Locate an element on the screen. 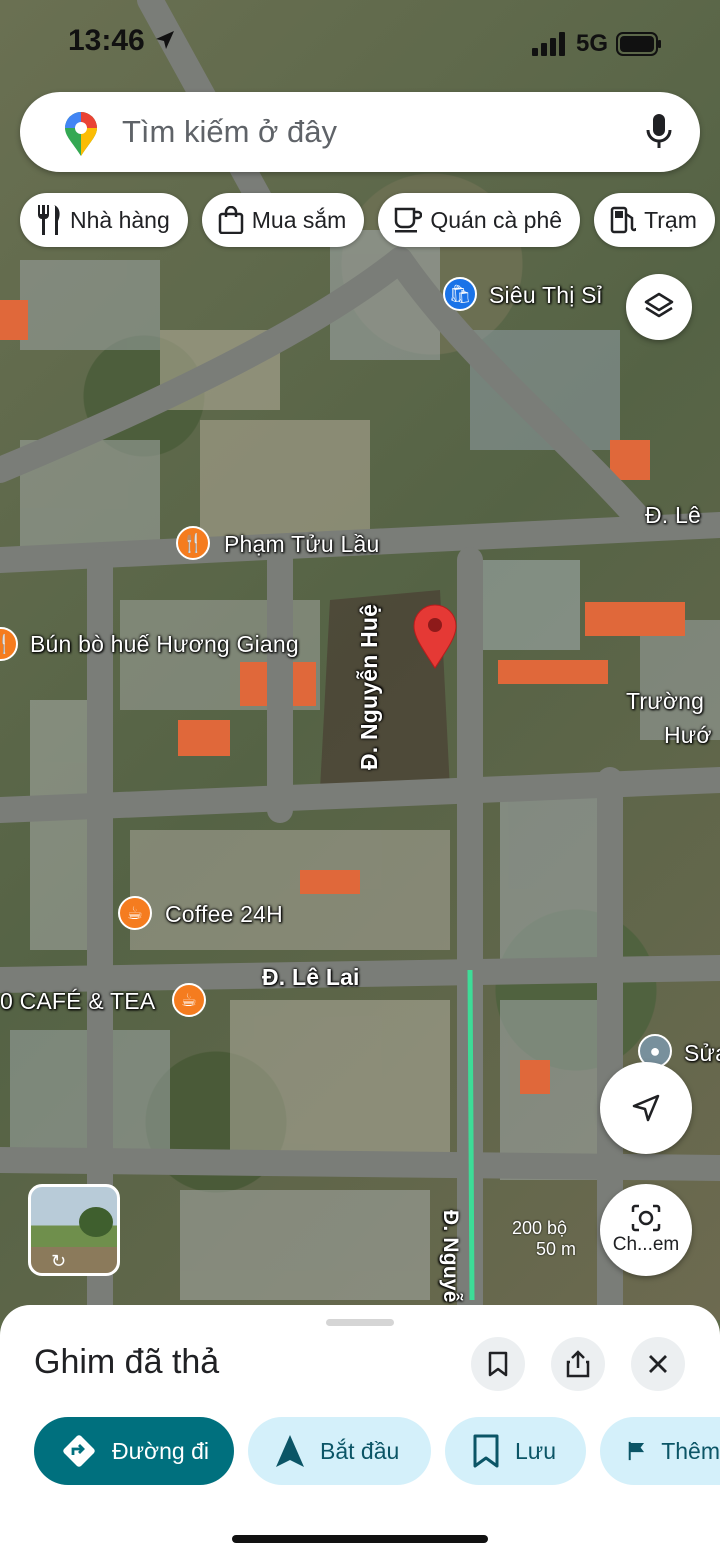  battery-icon is located at coordinates (638, 44).